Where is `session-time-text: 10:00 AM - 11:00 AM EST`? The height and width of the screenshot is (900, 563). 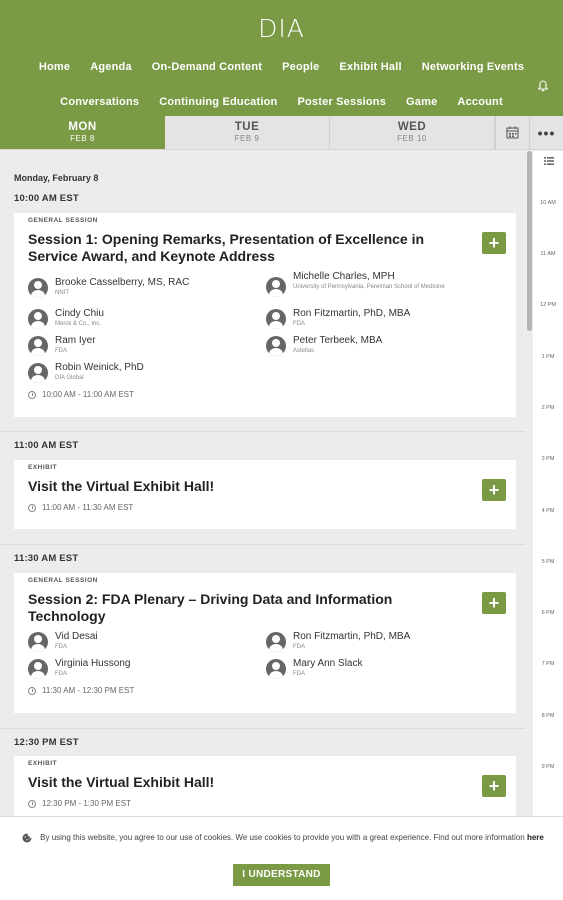 session-time-text: 10:00 AM - 11:00 AM EST is located at coordinates (88, 394).